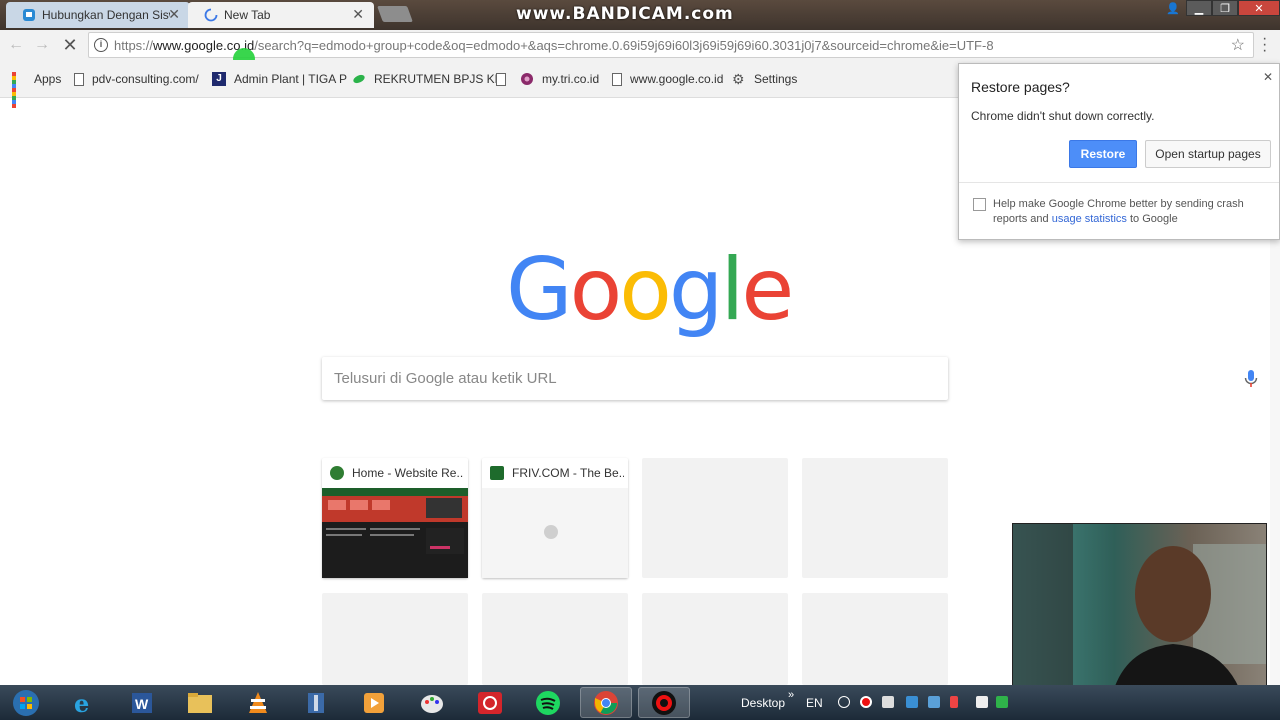 Image resolution: width=1280 pixels, height=720 pixels. I want to click on adobe-cc-icon, so click(490, 702).